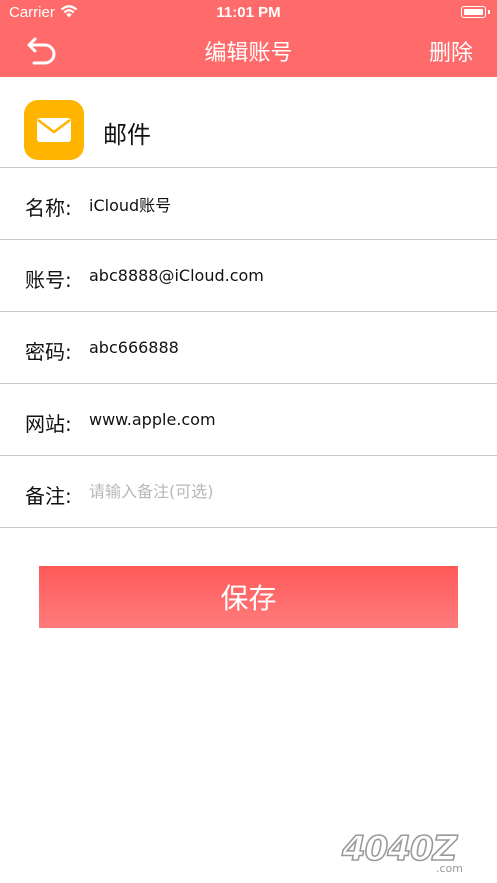  Describe the element at coordinates (475, 12) in the screenshot. I see `battery-icon` at that location.